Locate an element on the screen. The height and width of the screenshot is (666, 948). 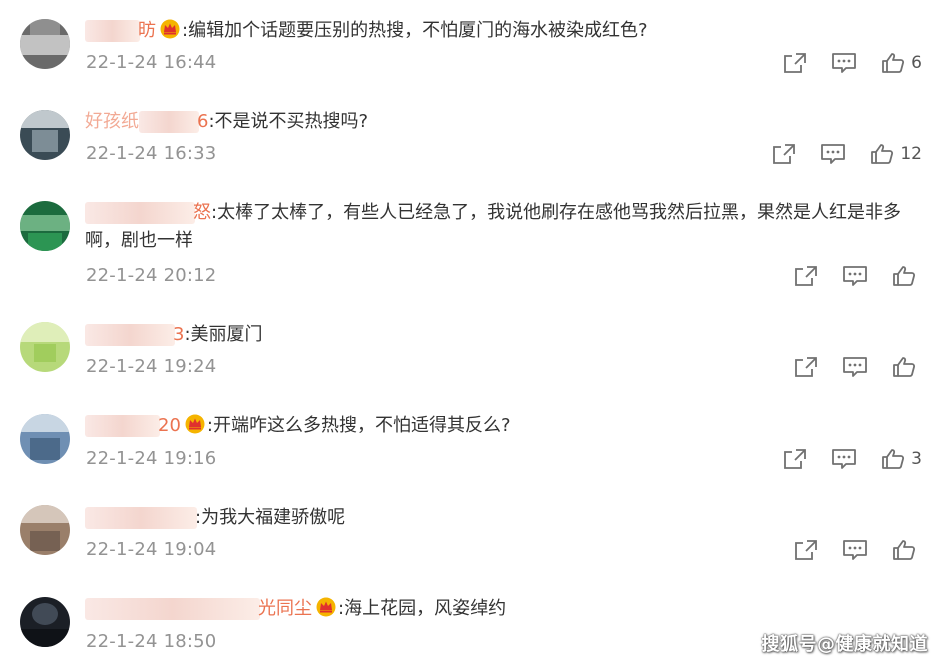
comment-actions: 6 is located at coordinates (840, 63).